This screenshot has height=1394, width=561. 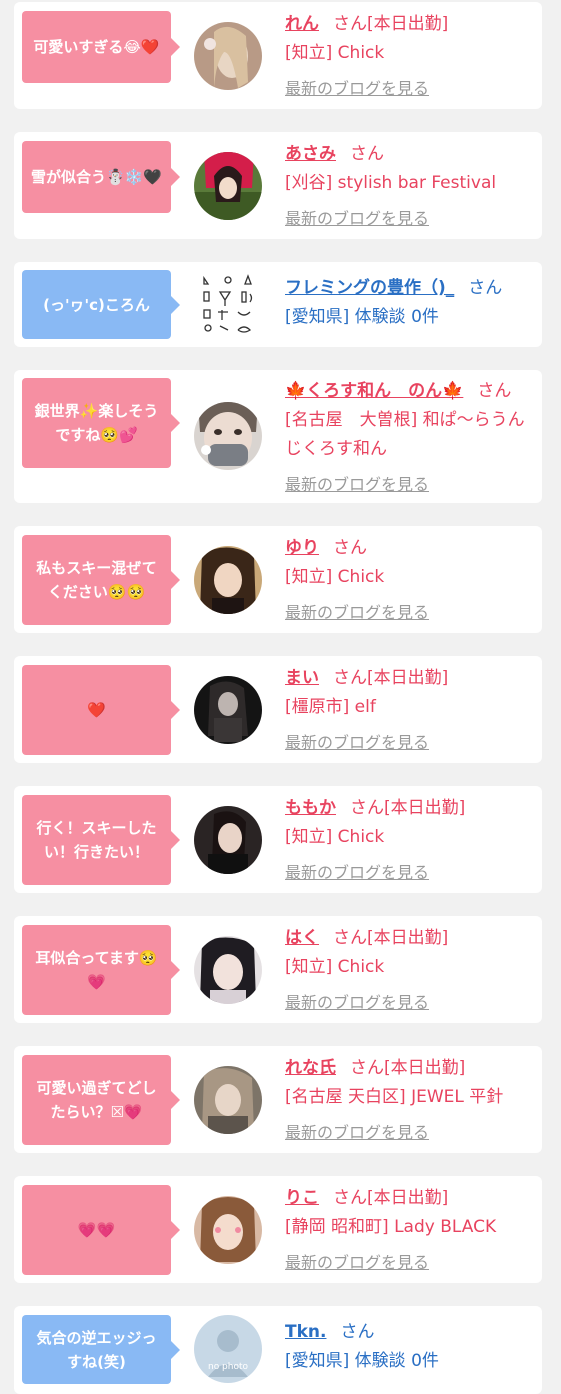 I want to click on comment-bubble: 可愛い過ぎてどしたらい？☒💗, so click(x=101, y=1100).